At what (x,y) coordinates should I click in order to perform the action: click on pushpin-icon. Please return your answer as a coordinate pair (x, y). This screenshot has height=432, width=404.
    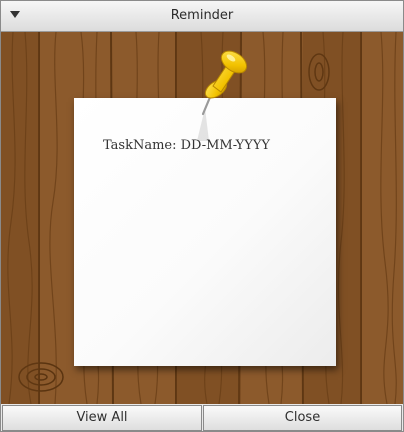
    Looking at the image, I should click on (222, 95).